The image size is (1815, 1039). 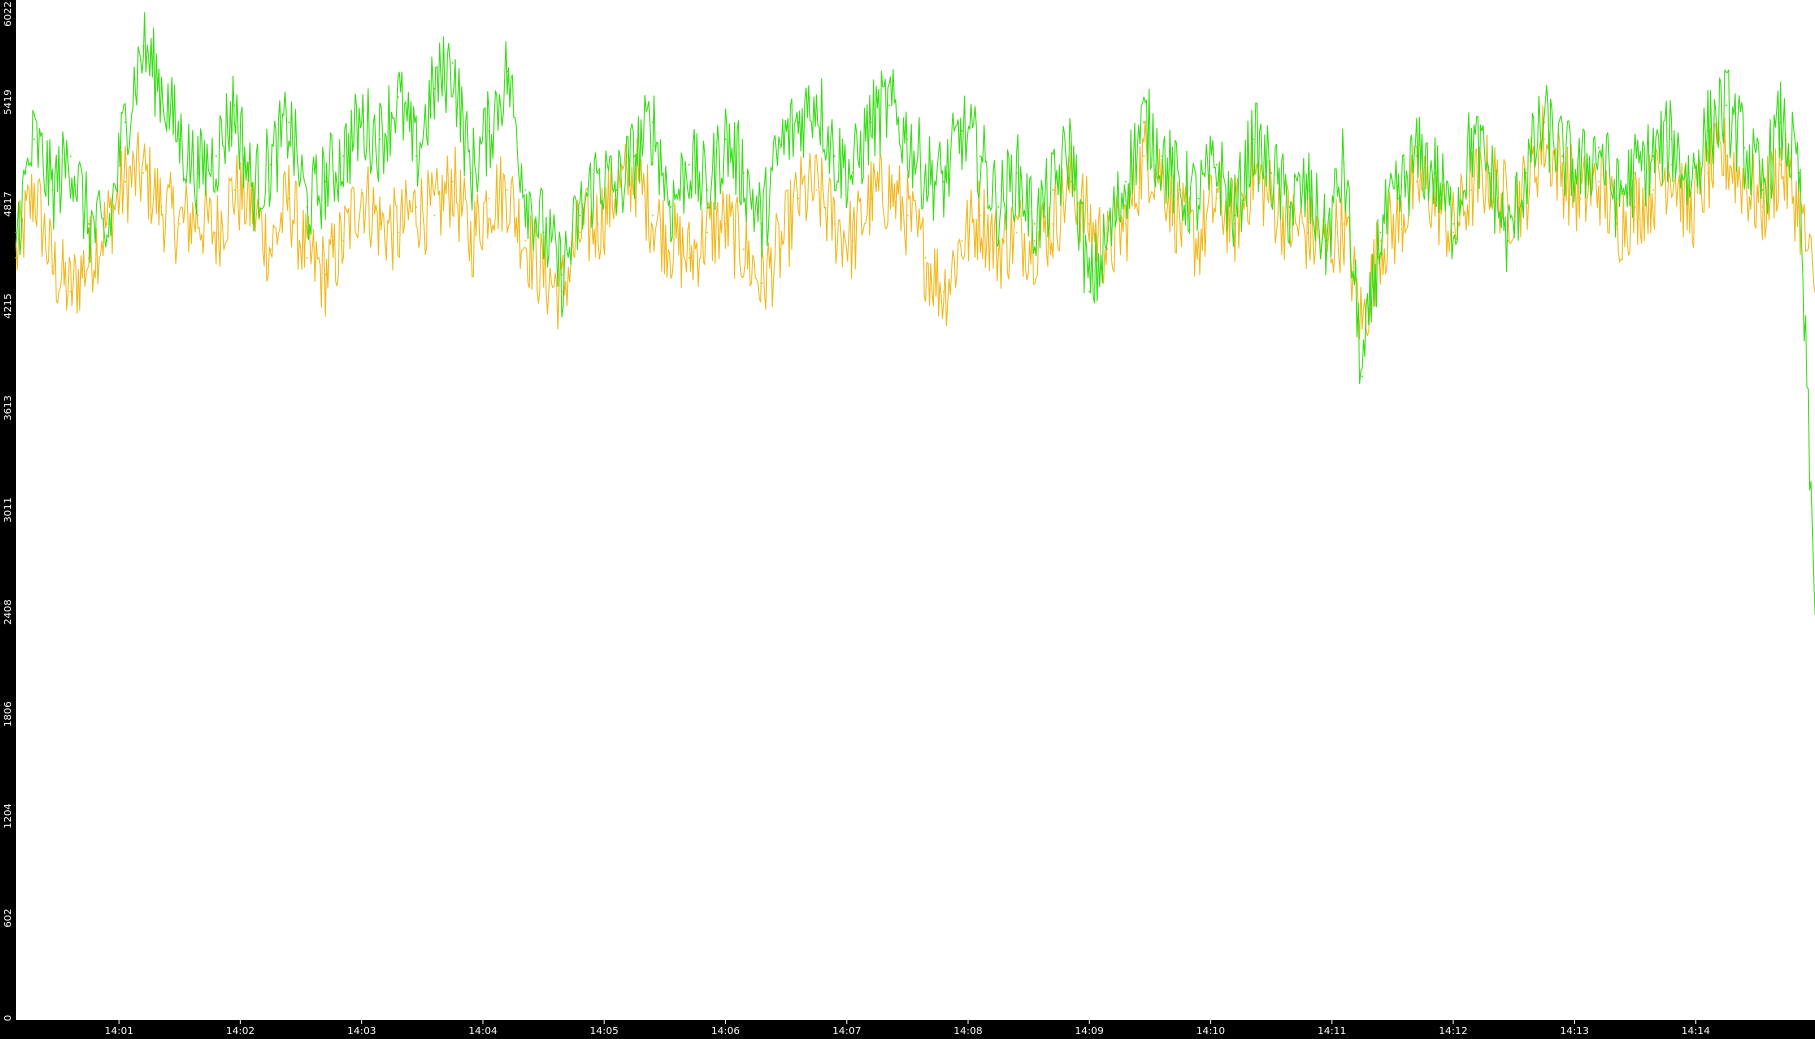 What do you see at coordinates (8, 101) in the screenshot?
I see `y-tick-label: 5419` at bounding box center [8, 101].